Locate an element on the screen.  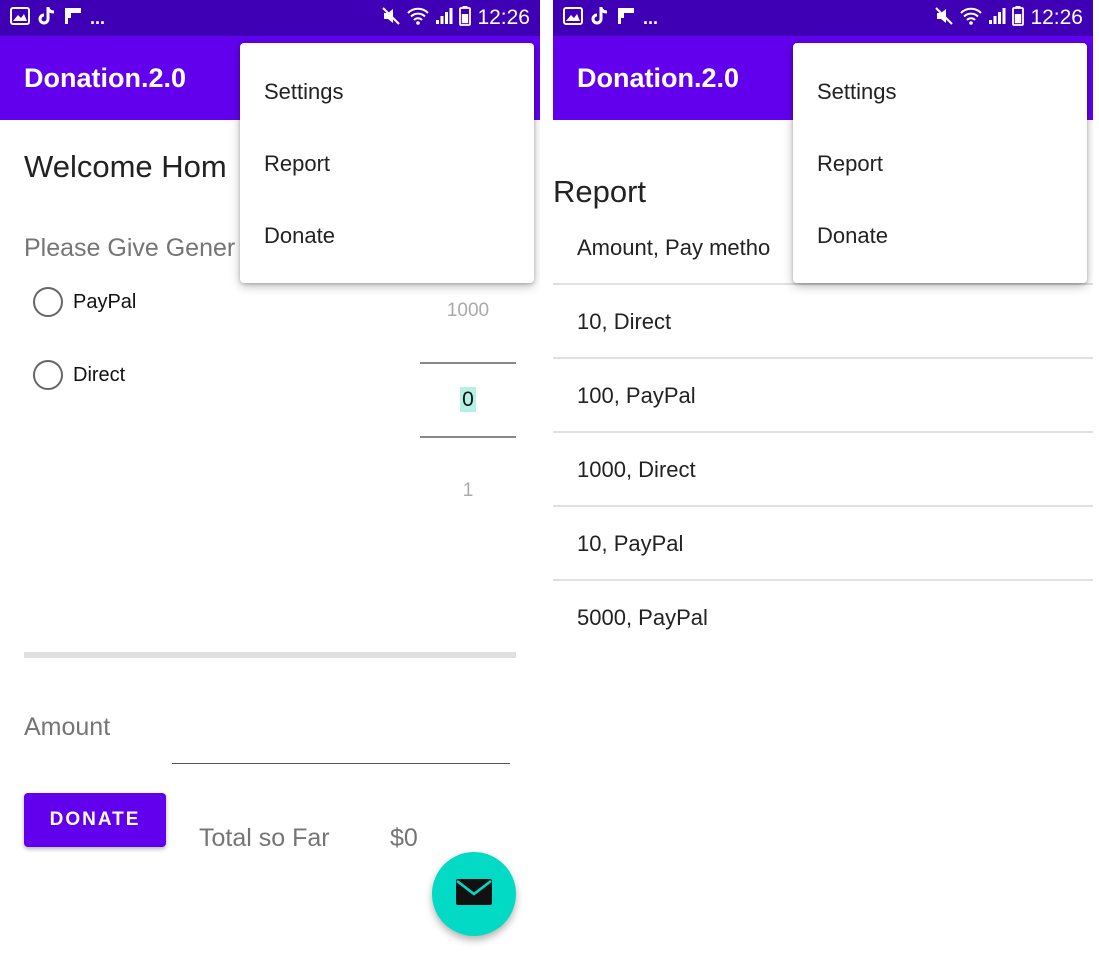
radio-direct: Direct is located at coordinates (79, 375).